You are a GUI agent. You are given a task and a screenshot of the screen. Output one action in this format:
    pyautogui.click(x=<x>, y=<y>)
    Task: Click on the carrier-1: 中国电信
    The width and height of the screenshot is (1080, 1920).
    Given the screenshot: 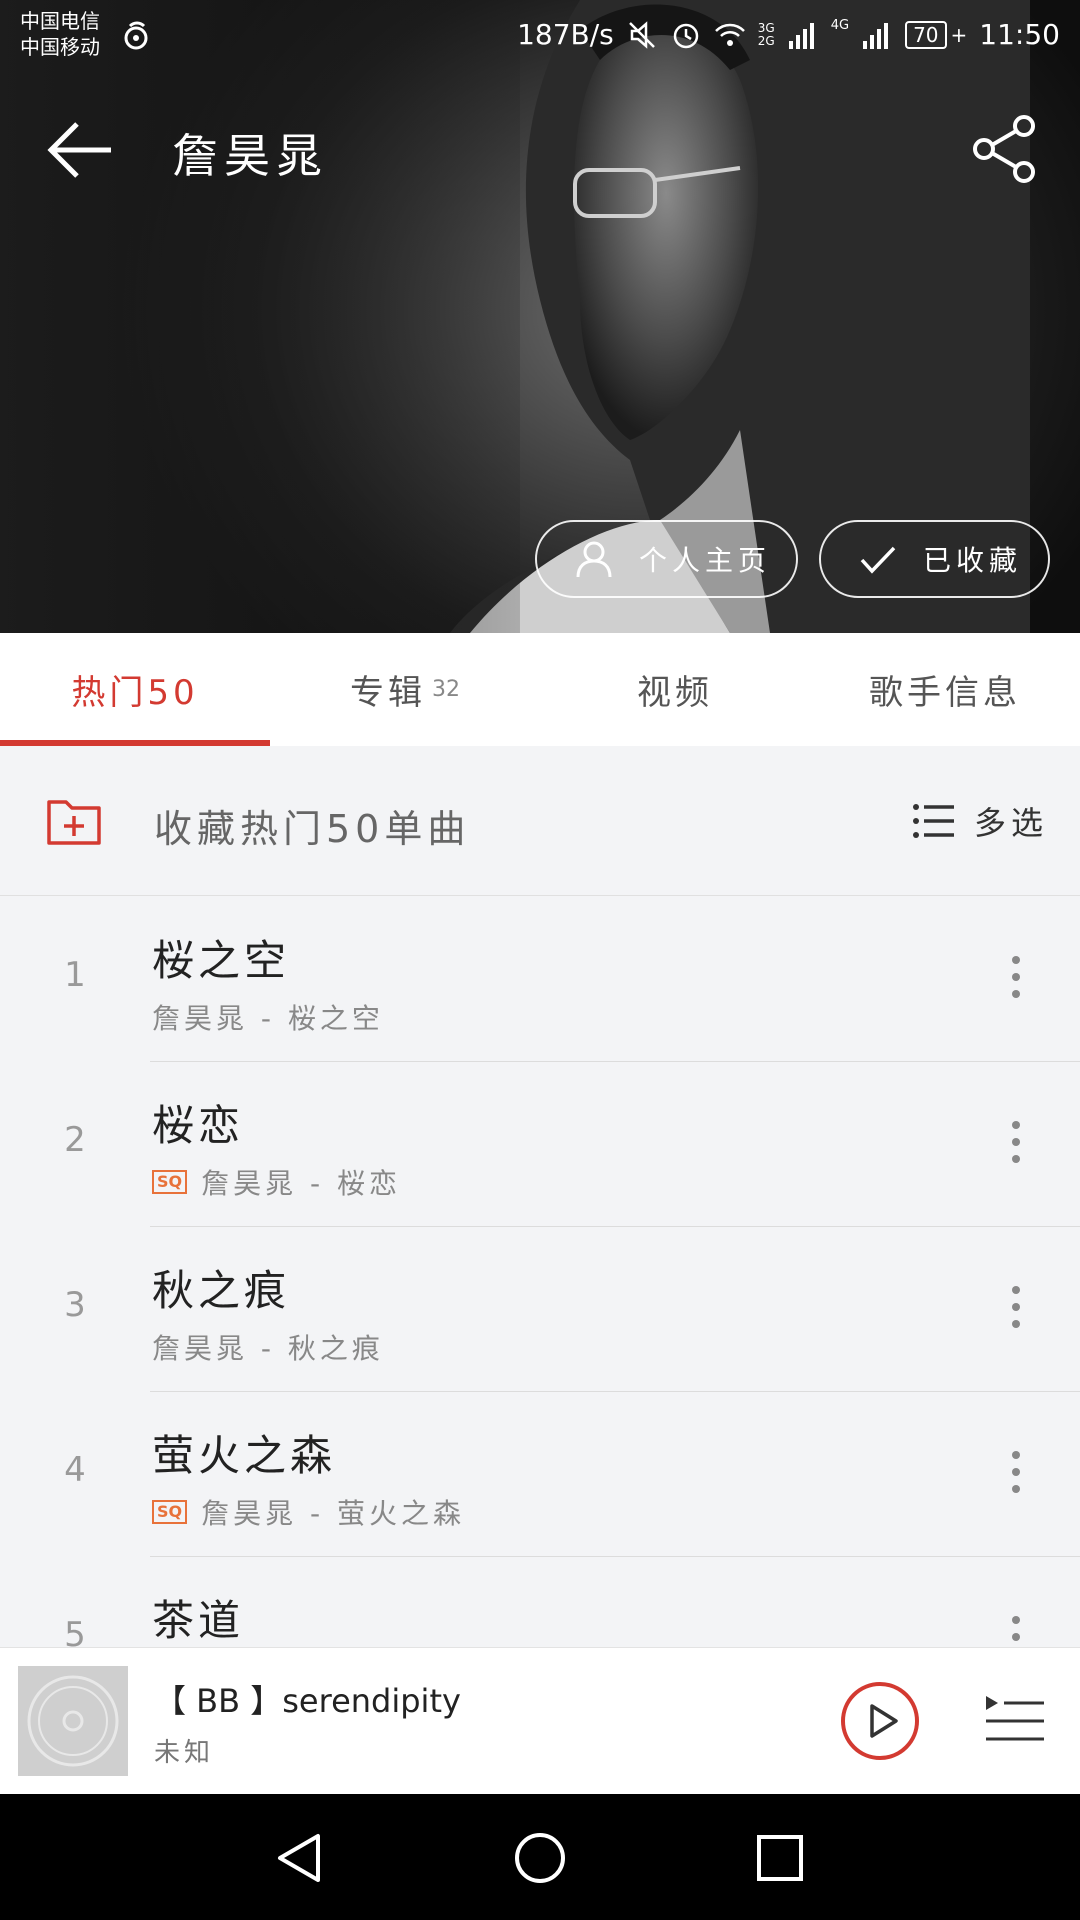 What is the action you would take?
    pyautogui.click(x=60, y=21)
    